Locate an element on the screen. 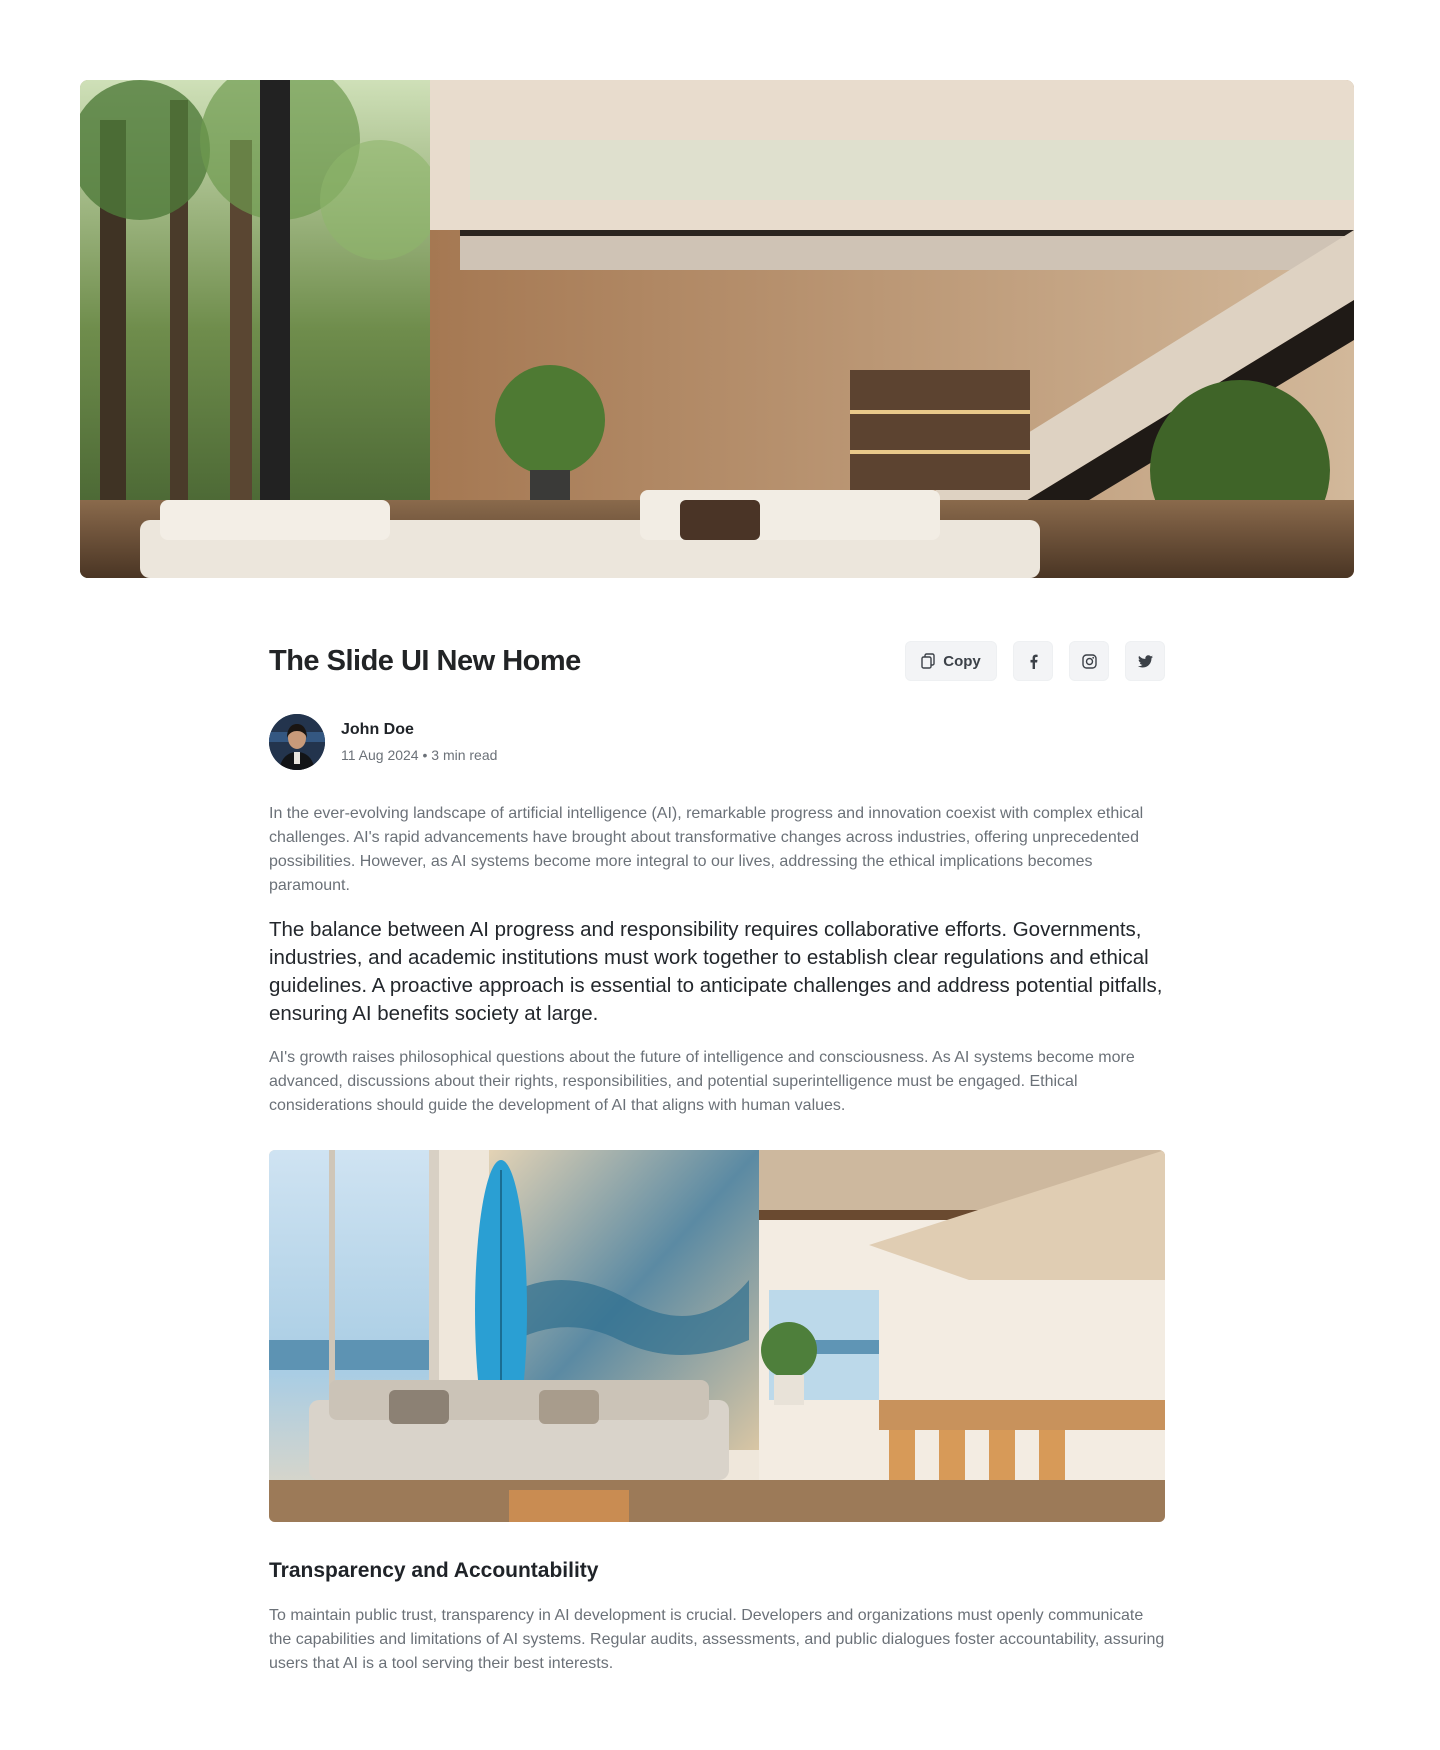 This screenshot has height=1750, width=1440. share-twitter-button is located at coordinates (1145, 661).